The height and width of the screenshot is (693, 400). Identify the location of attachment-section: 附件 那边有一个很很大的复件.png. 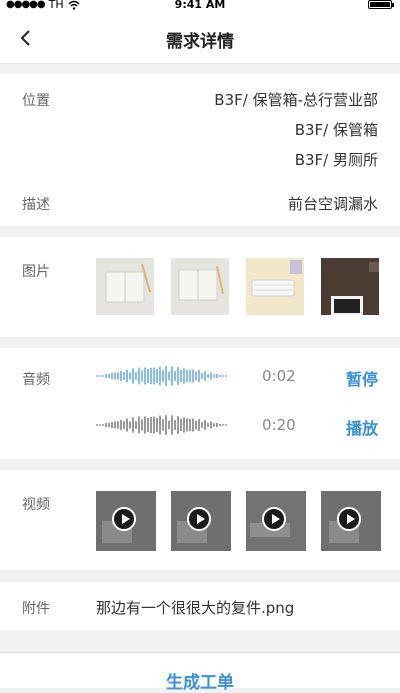
(200, 606).